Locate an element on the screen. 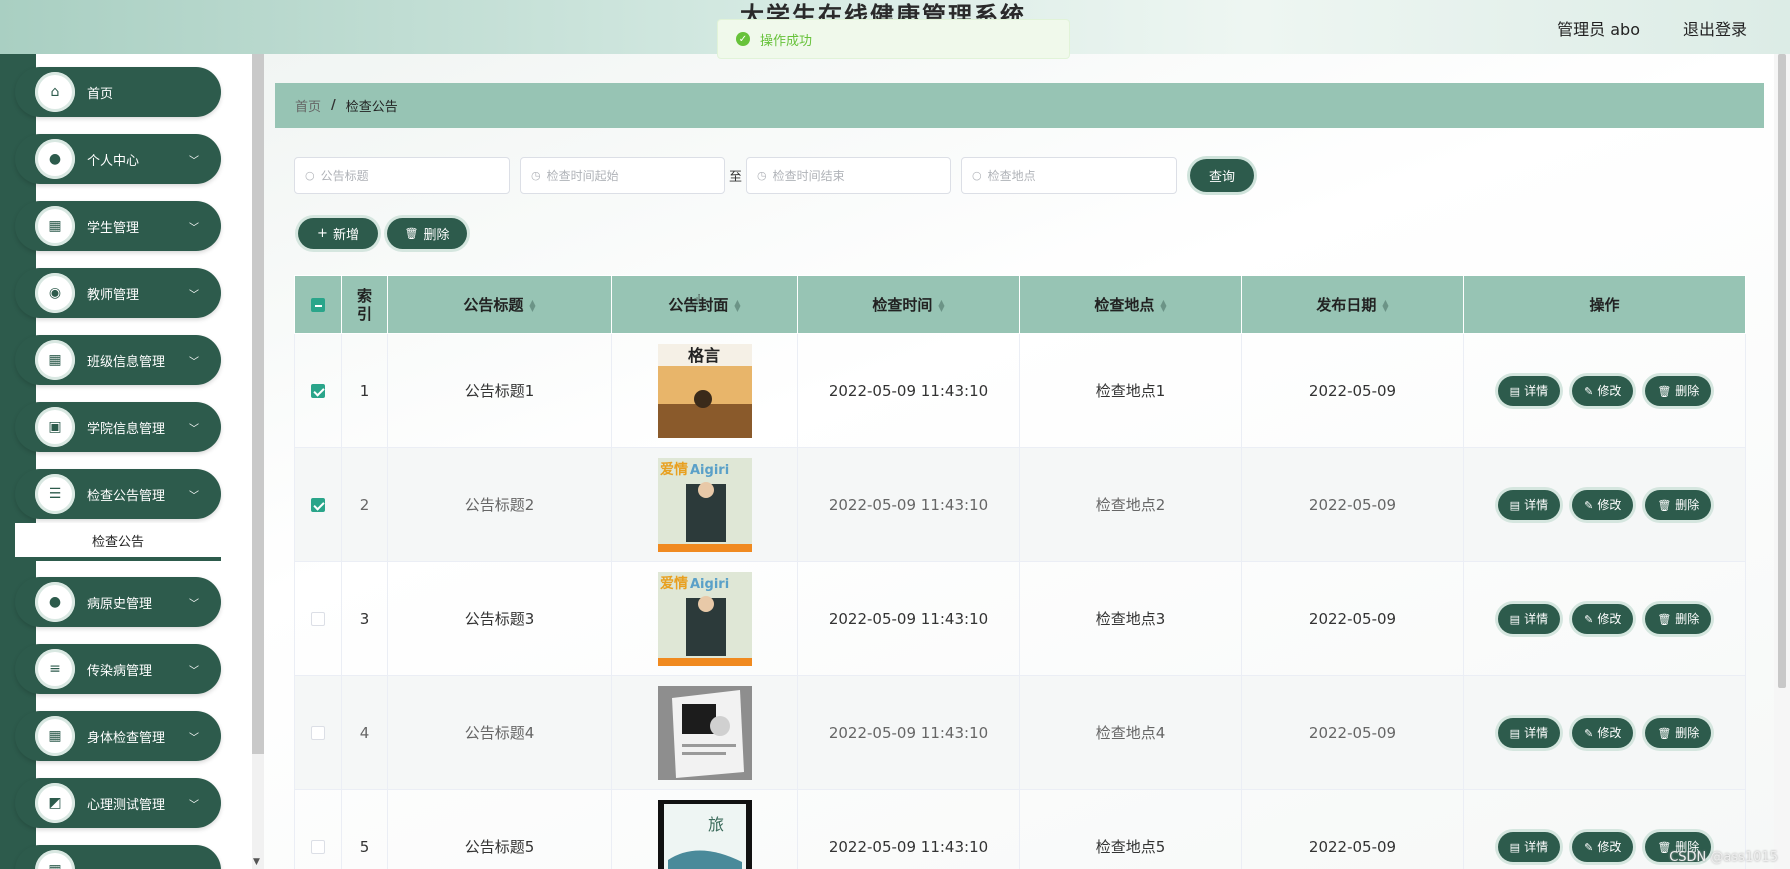  sidebar-item-teachers: ◉ 教师管理 ﹀ is located at coordinates (118, 293).